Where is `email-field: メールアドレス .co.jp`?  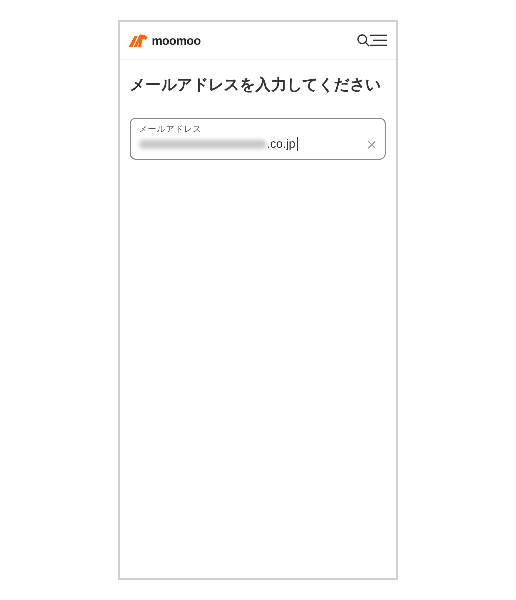 email-field: メールアドレス .co.jp is located at coordinates (258, 139).